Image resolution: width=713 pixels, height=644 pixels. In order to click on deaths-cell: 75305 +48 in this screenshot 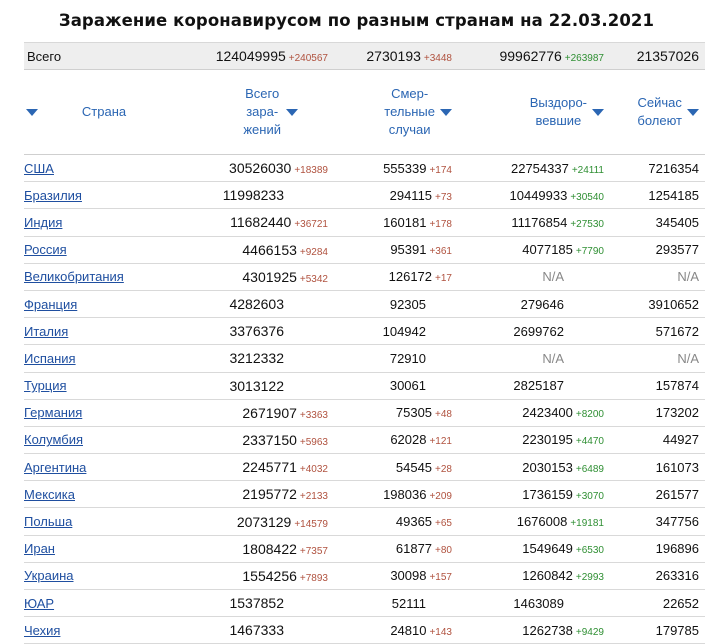, I will do `click(396, 413)`.